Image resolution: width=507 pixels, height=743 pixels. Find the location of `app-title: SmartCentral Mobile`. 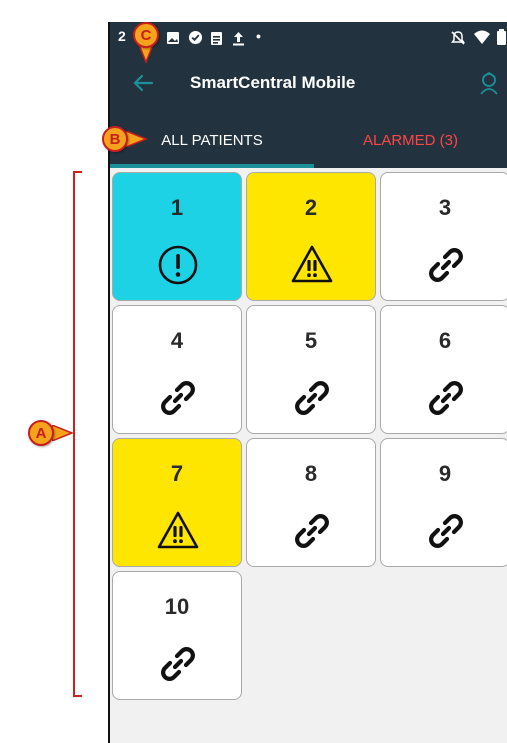

app-title: SmartCentral Mobile is located at coordinates (273, 82).